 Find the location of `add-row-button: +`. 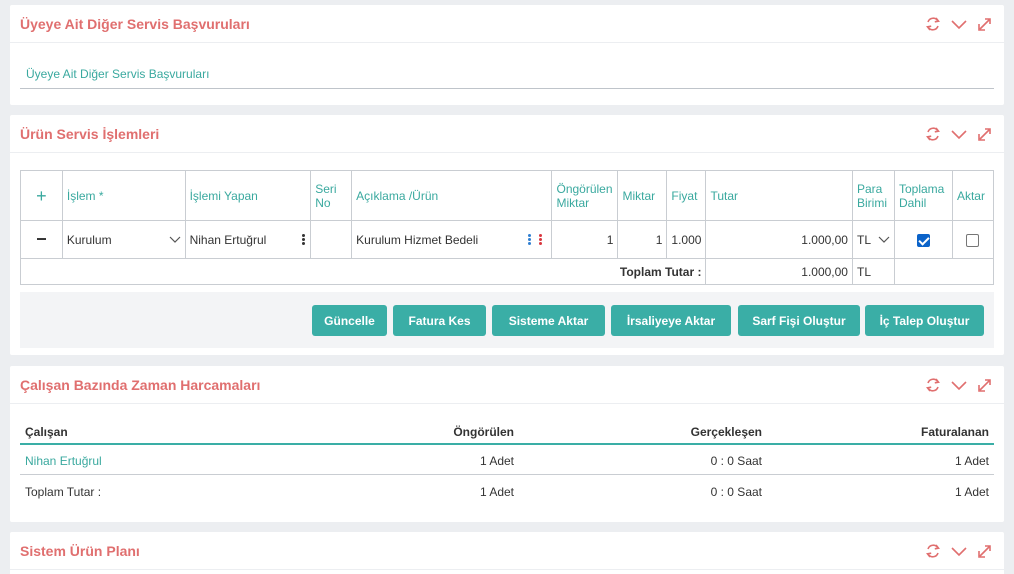

add-row-button: + is located at coordinates (41, 195).